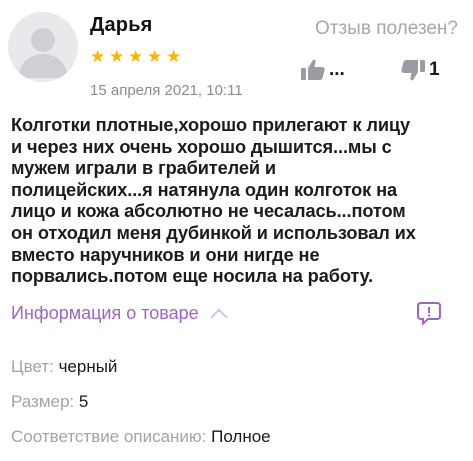  I want to click on color-label: Цвет:, so click(32, 366).